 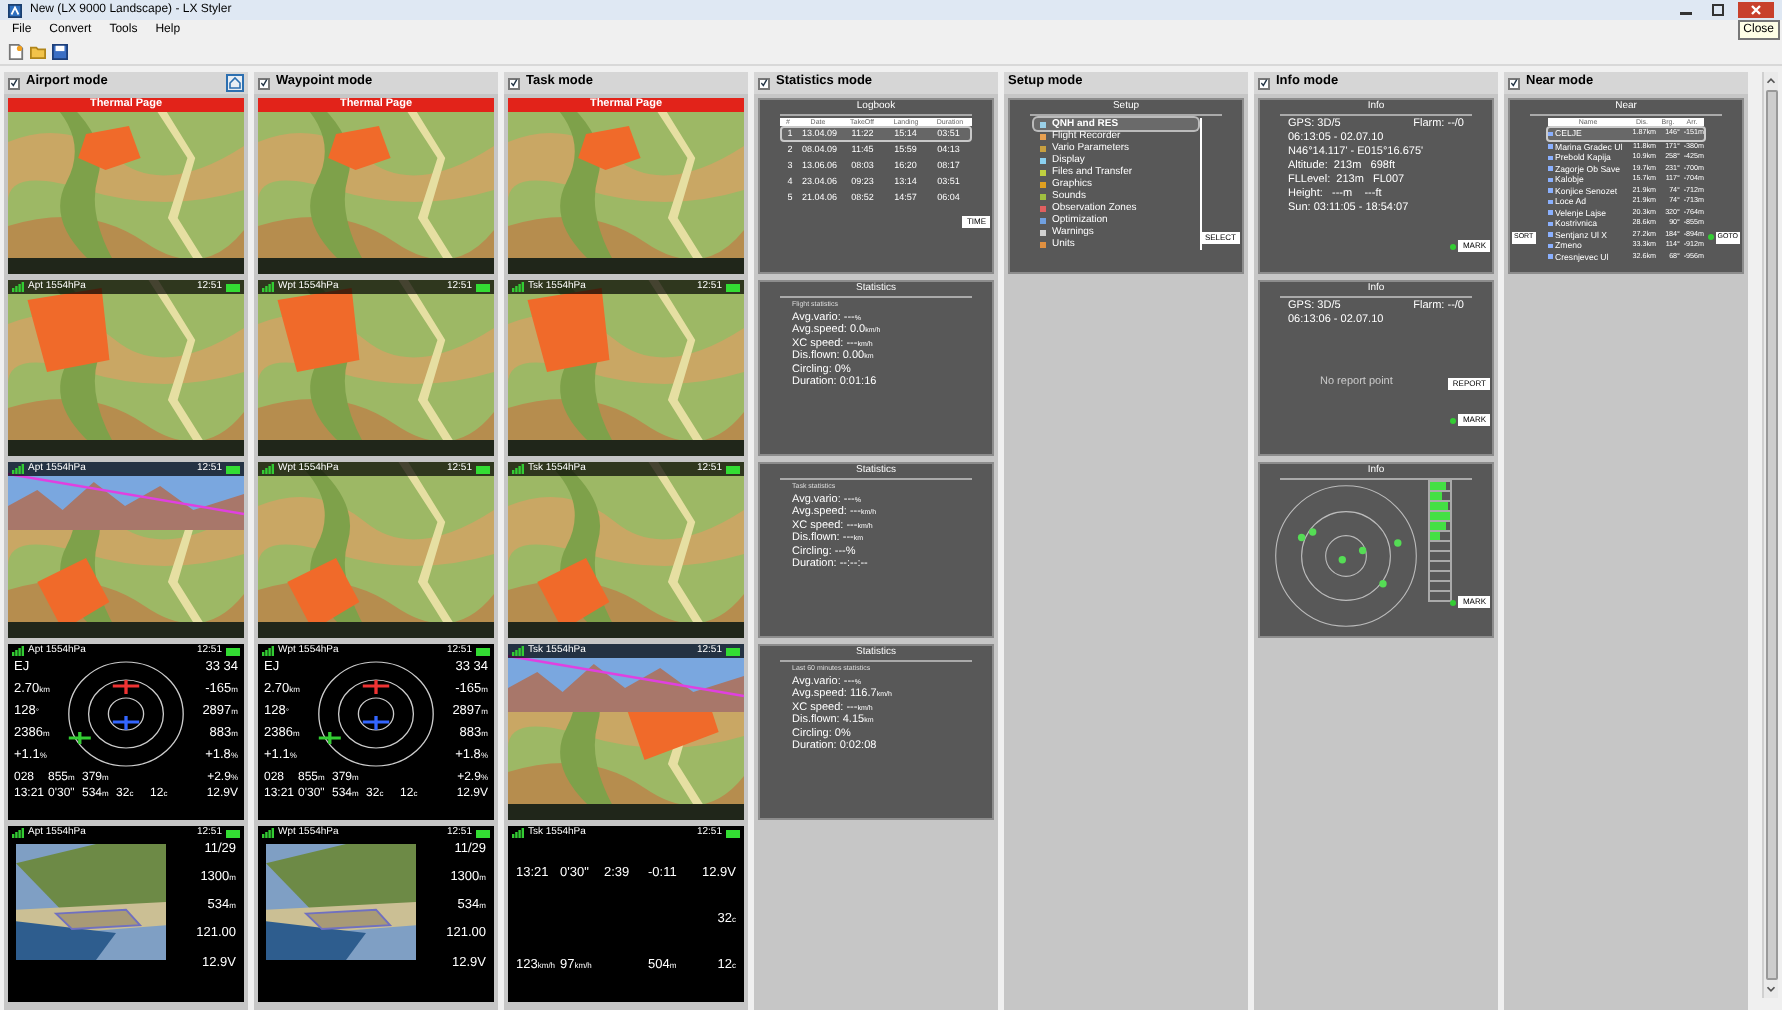 I want to click on folder-icon, so click(x=38, y=52).